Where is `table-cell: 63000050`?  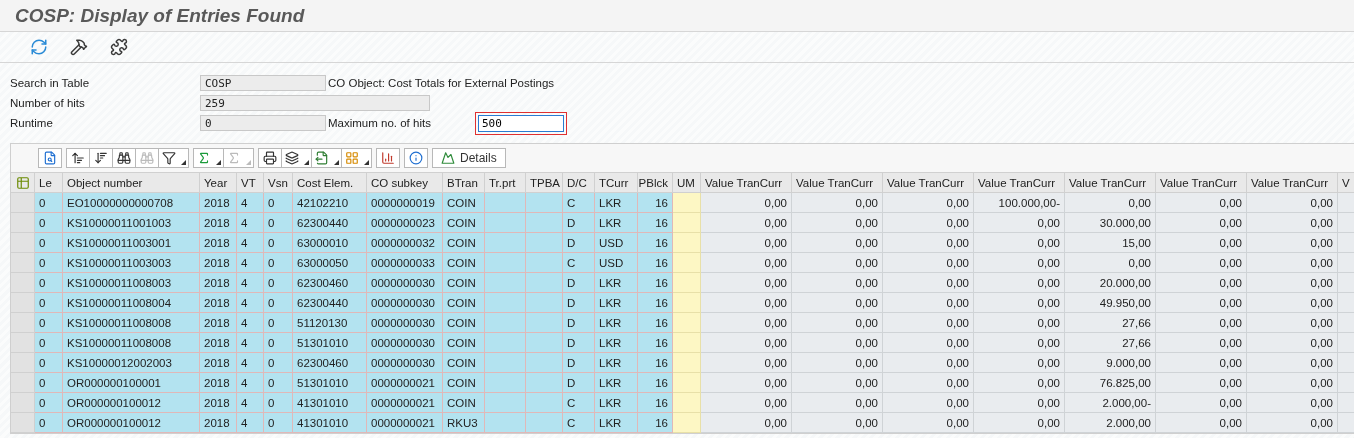 table-cell: 63000050 is located at coordinates (330, 263).